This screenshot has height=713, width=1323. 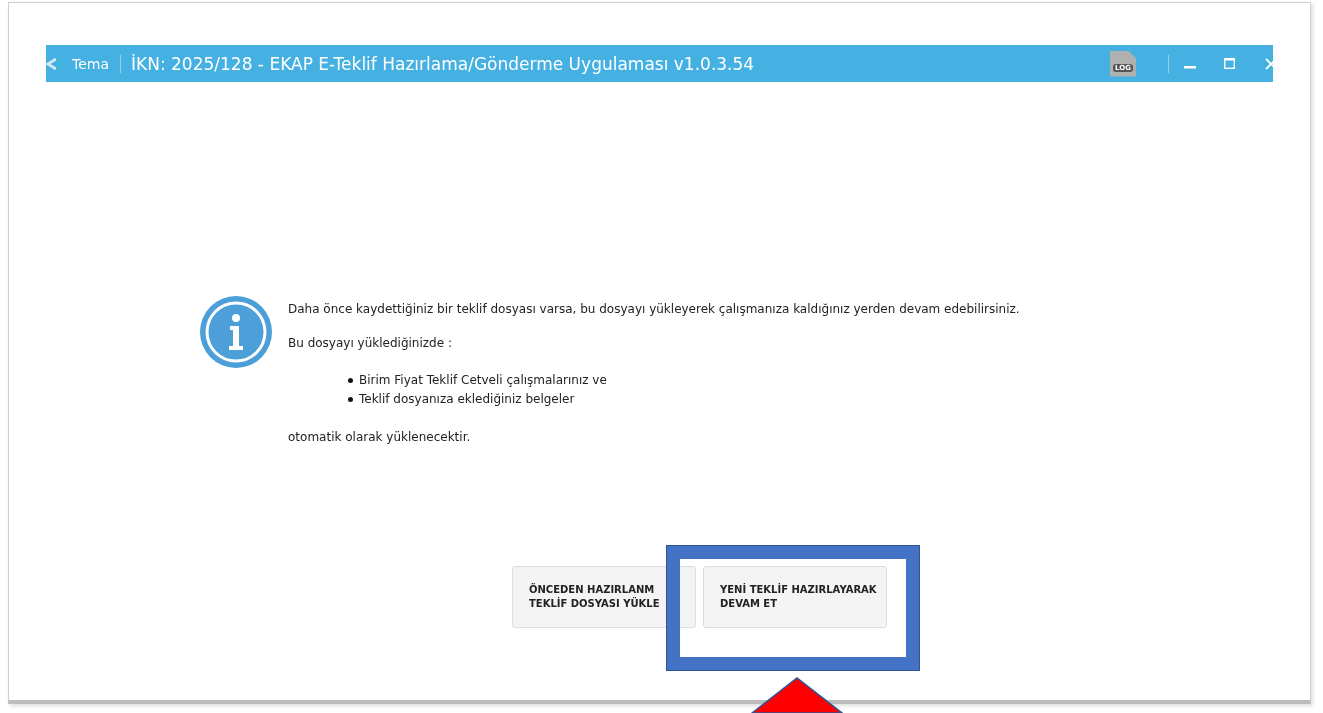 What do you see at coordinates (1229, 63) in the screenshot?
I see `maximize-icon` at bounding box center [1229, 63].